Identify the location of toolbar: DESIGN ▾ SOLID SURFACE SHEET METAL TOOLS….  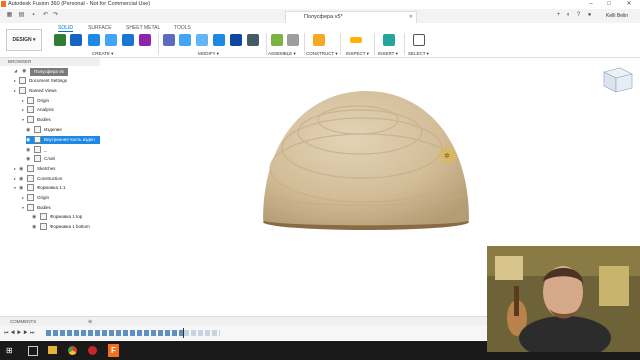
(320, 40).